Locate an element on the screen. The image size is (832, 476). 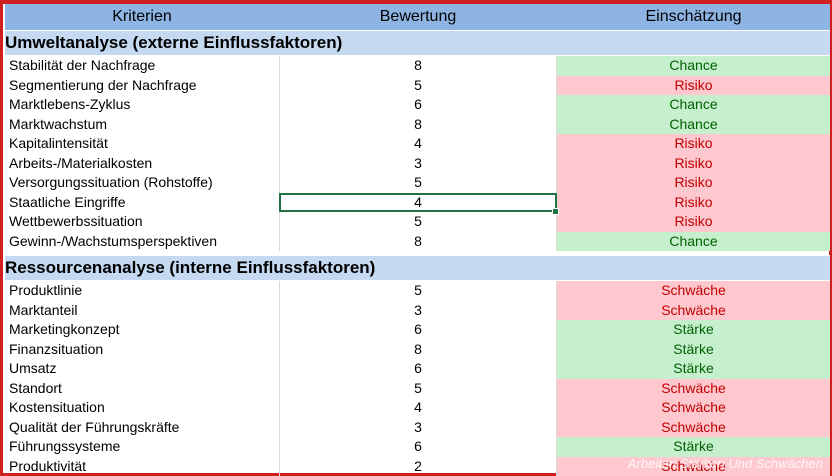
table-row: Produktlinie 5 Schwäche is located at coordinates (417, 291).